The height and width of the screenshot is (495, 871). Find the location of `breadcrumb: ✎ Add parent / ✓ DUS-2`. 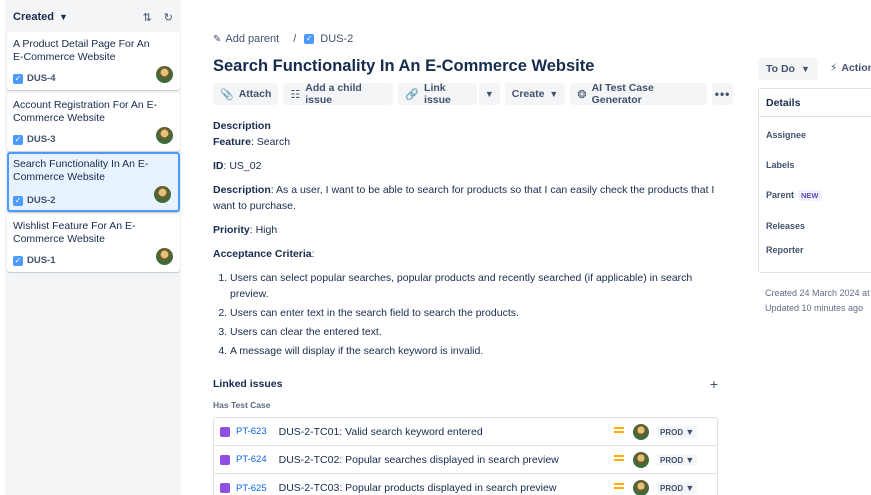

breadcrumb: ✎ Add parent / ✓ DUS-2 is located at coordinates (283, 39).